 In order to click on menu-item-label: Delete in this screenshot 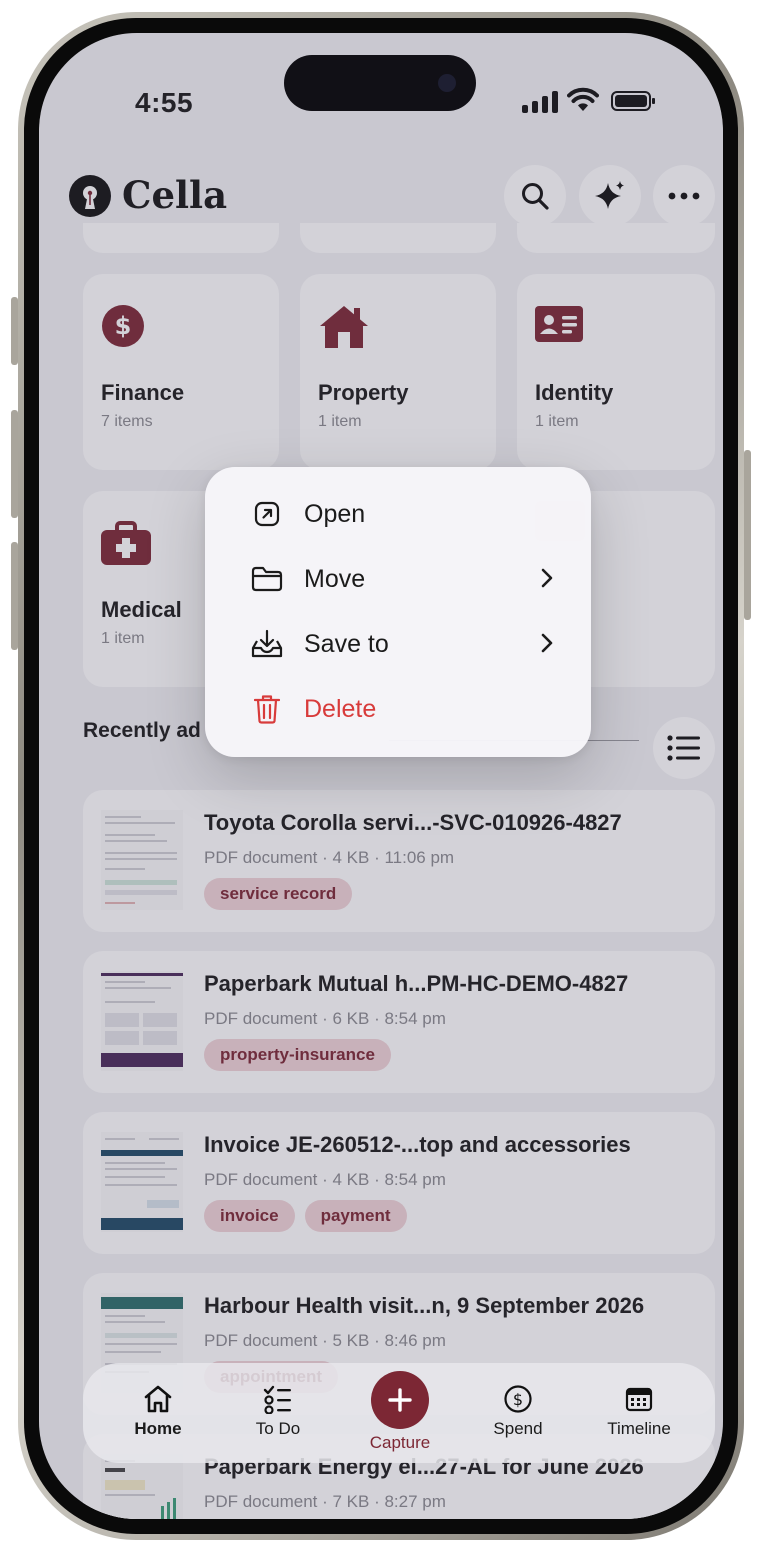, I will do `click(340, 709)`.